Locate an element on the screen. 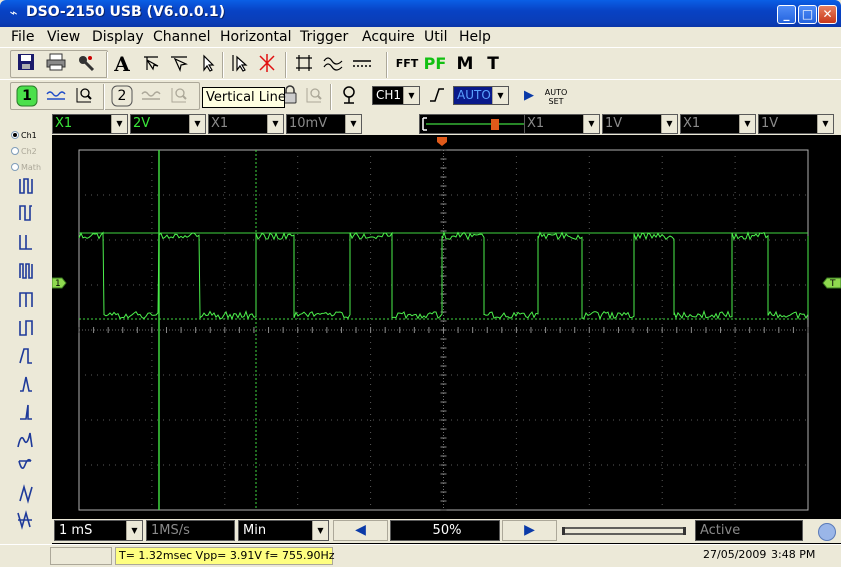  acquisition-status: Active is located at coordinates (749, 530).